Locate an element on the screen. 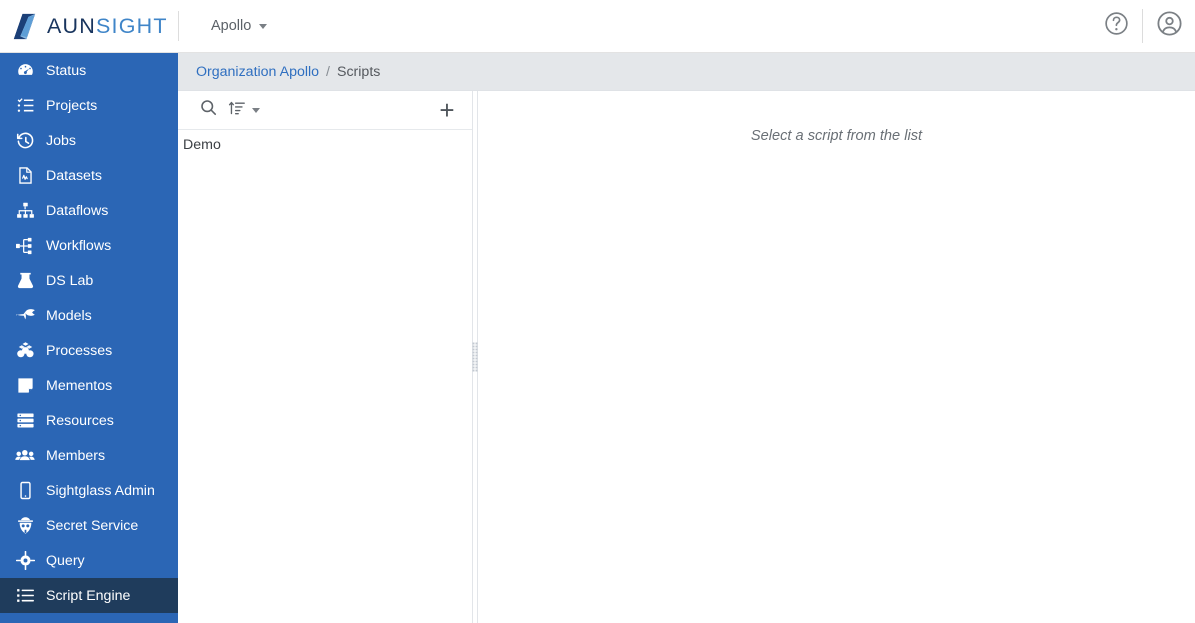  sidebar-item-label: Script Engine is located at coordinates (88, 595).